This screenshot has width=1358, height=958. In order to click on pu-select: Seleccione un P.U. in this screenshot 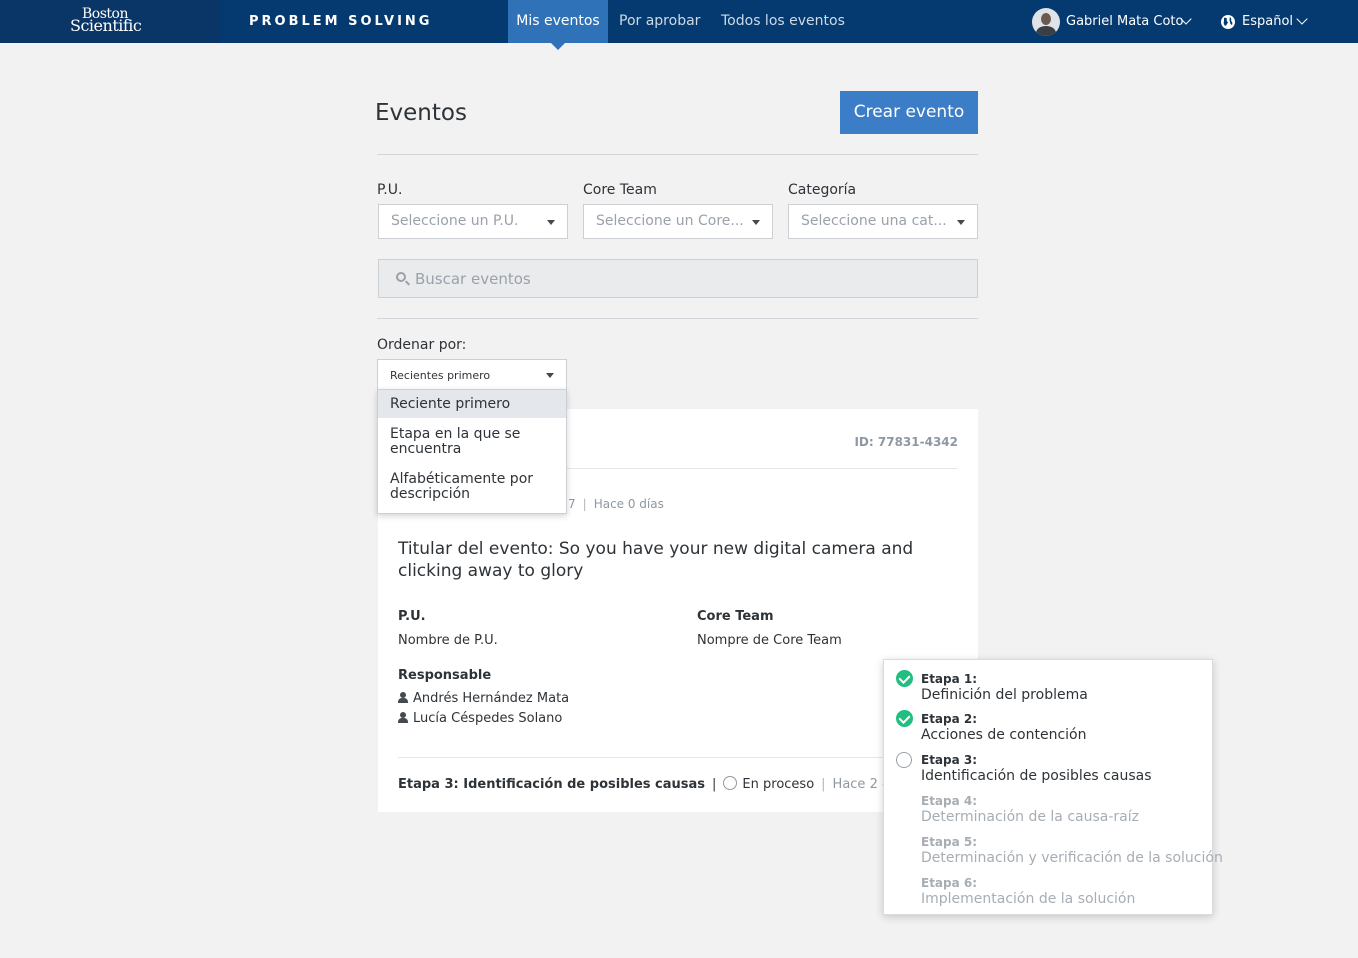, I will do `click(473, 221)`.